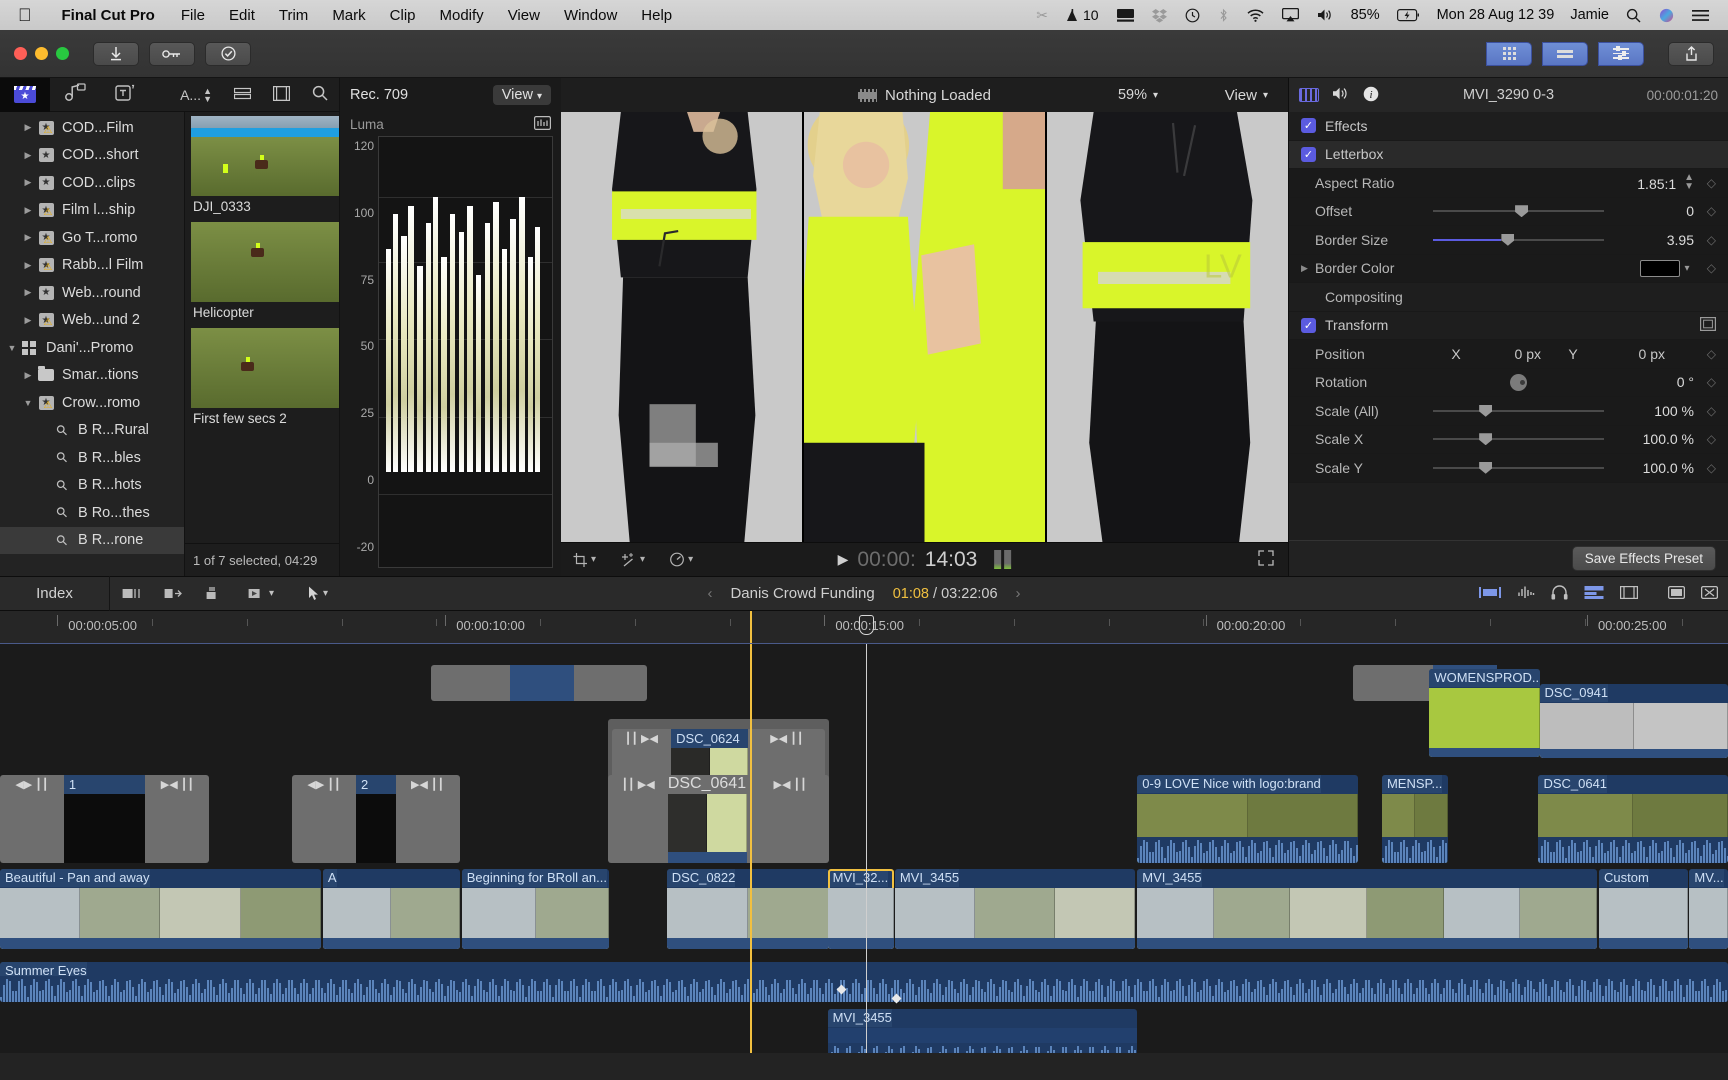 The width and height of the screenshot is (1728, 1080). What do you see at coordinates (1655, 382) in the screenshot?
I see `parameter-value: 0 °` at bounding box center [1655, 382].